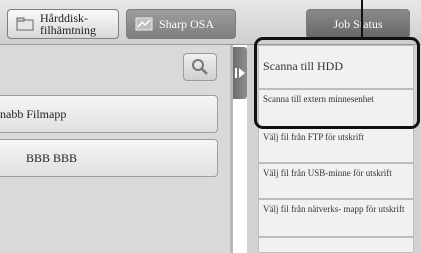  What do you see at coordinates (25, 24) in the screenshot?
I see `hdd-folder-icon` at bounding box center [25, 24].